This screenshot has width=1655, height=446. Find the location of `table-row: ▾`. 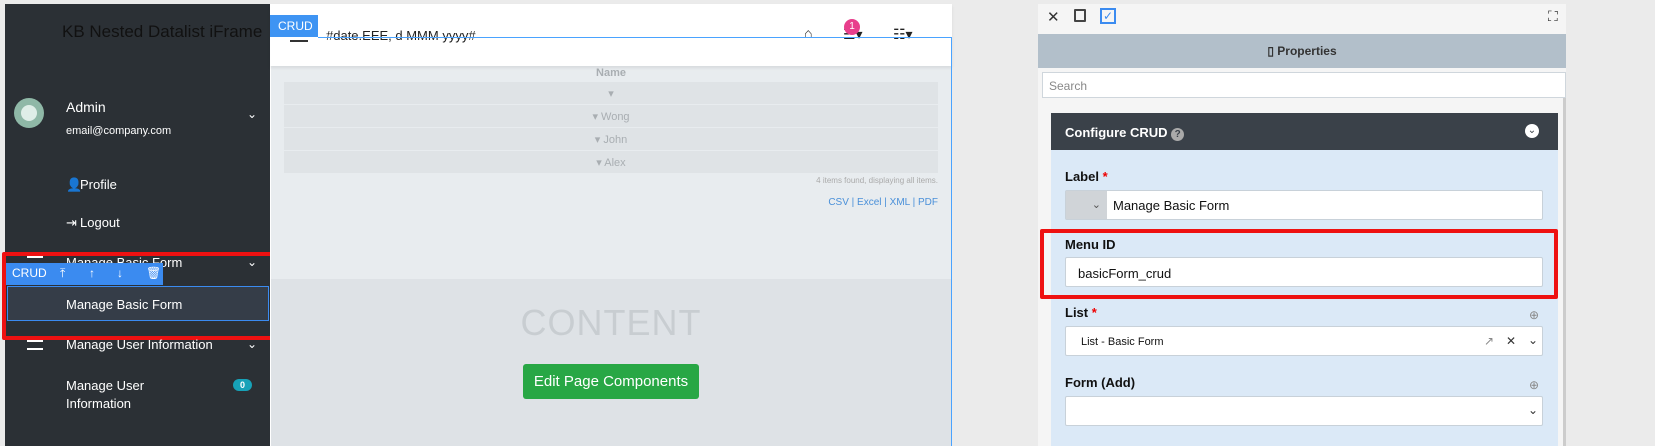

table-row: ▾ is located at coordinates (611, 93).